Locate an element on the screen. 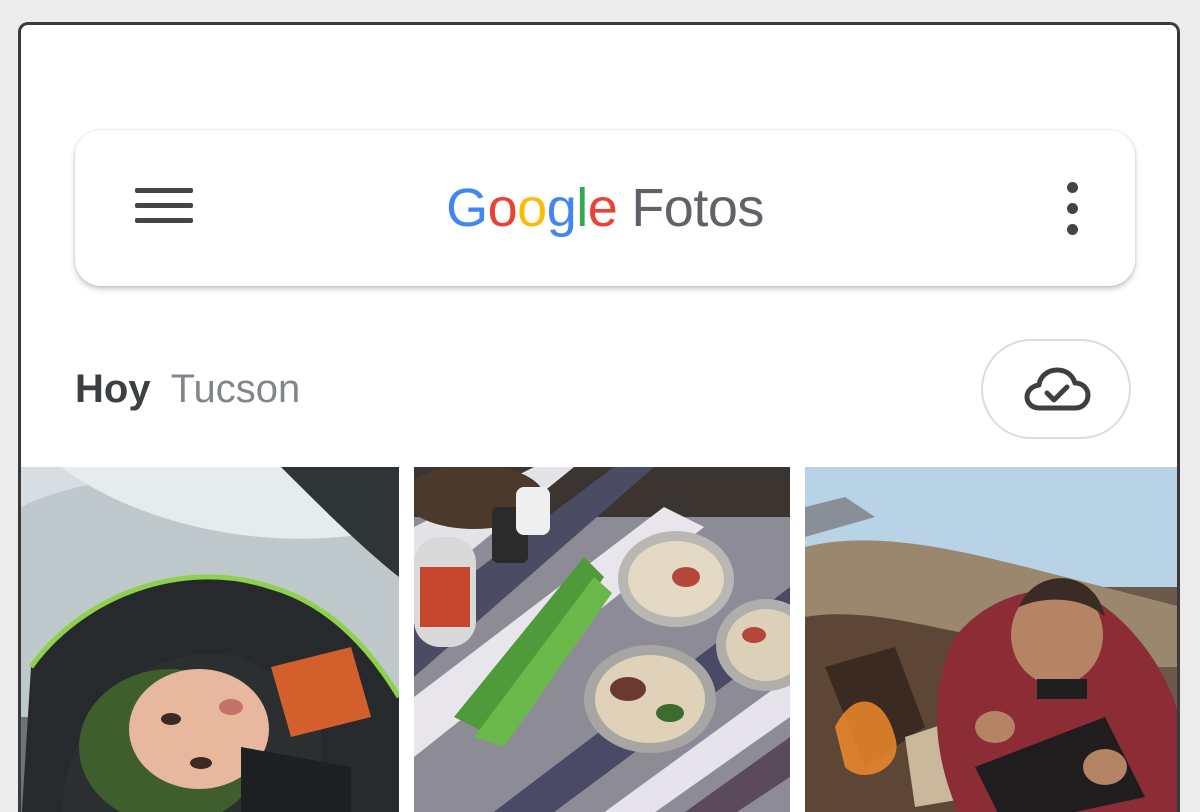 Image resolution: width=1200 pixels, height=812 pixels. logo-letter: g is located at coordinates (561, 208).